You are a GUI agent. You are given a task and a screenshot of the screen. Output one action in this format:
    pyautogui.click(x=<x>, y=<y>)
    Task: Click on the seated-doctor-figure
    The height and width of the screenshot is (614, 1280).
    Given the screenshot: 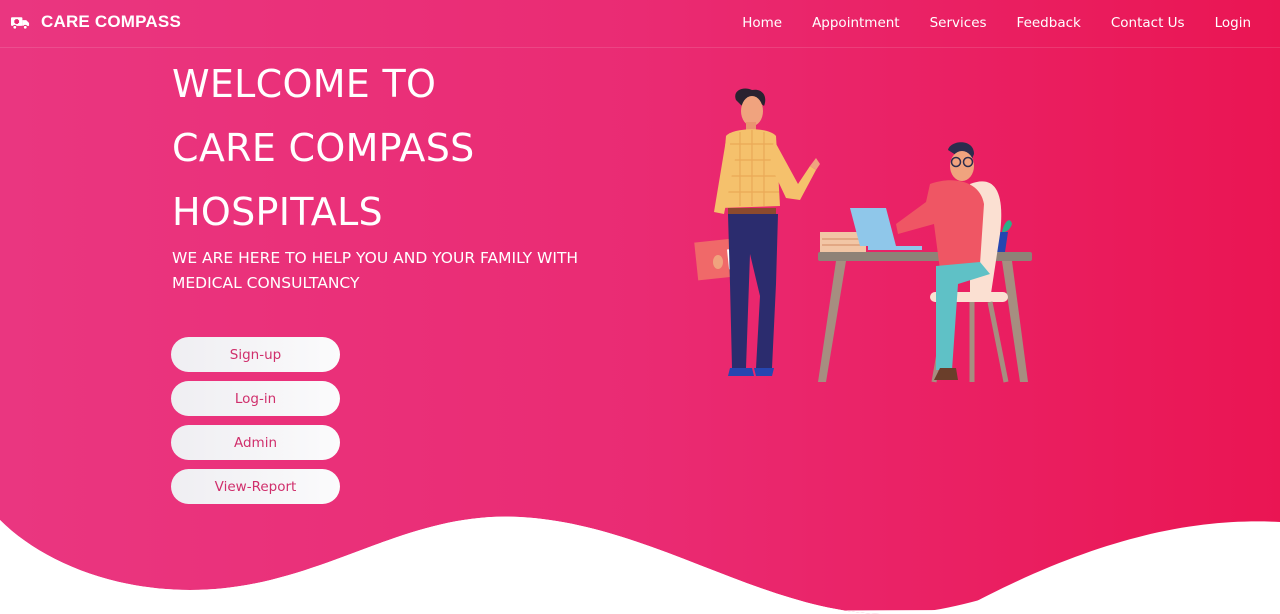 What is the action you would take?
    pyautogui.click(x=952, y=262)
    